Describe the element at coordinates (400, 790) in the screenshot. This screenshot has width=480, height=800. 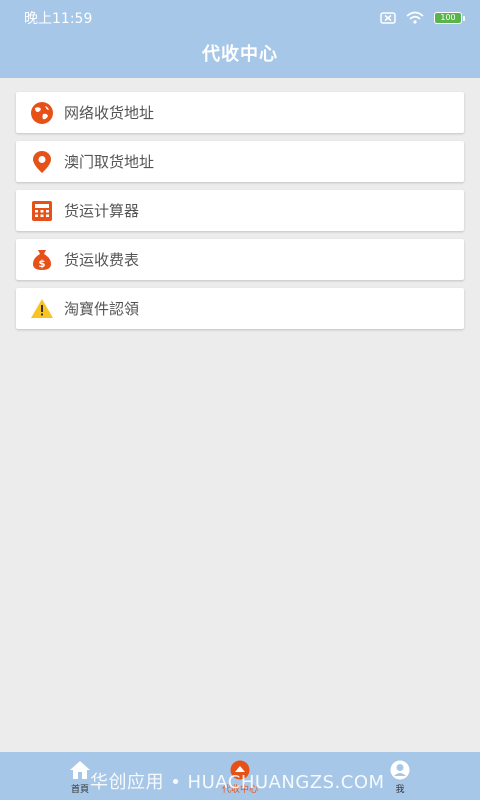
I see `tab-label: 我` at that location.